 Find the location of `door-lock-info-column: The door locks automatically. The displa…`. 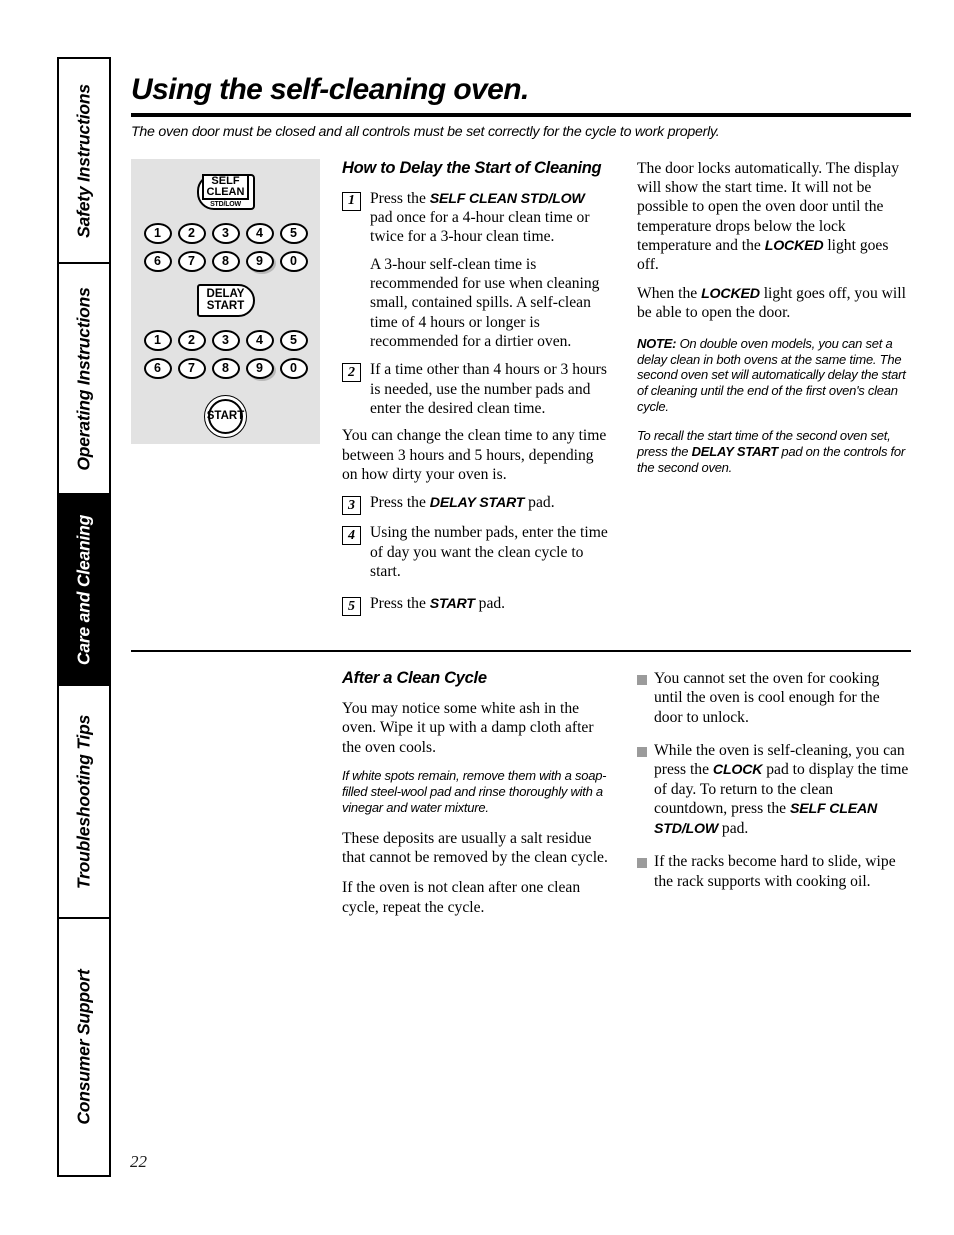

door-lock-info-column: The door locks automatically. The displa… is located at coordinates (773, 322).